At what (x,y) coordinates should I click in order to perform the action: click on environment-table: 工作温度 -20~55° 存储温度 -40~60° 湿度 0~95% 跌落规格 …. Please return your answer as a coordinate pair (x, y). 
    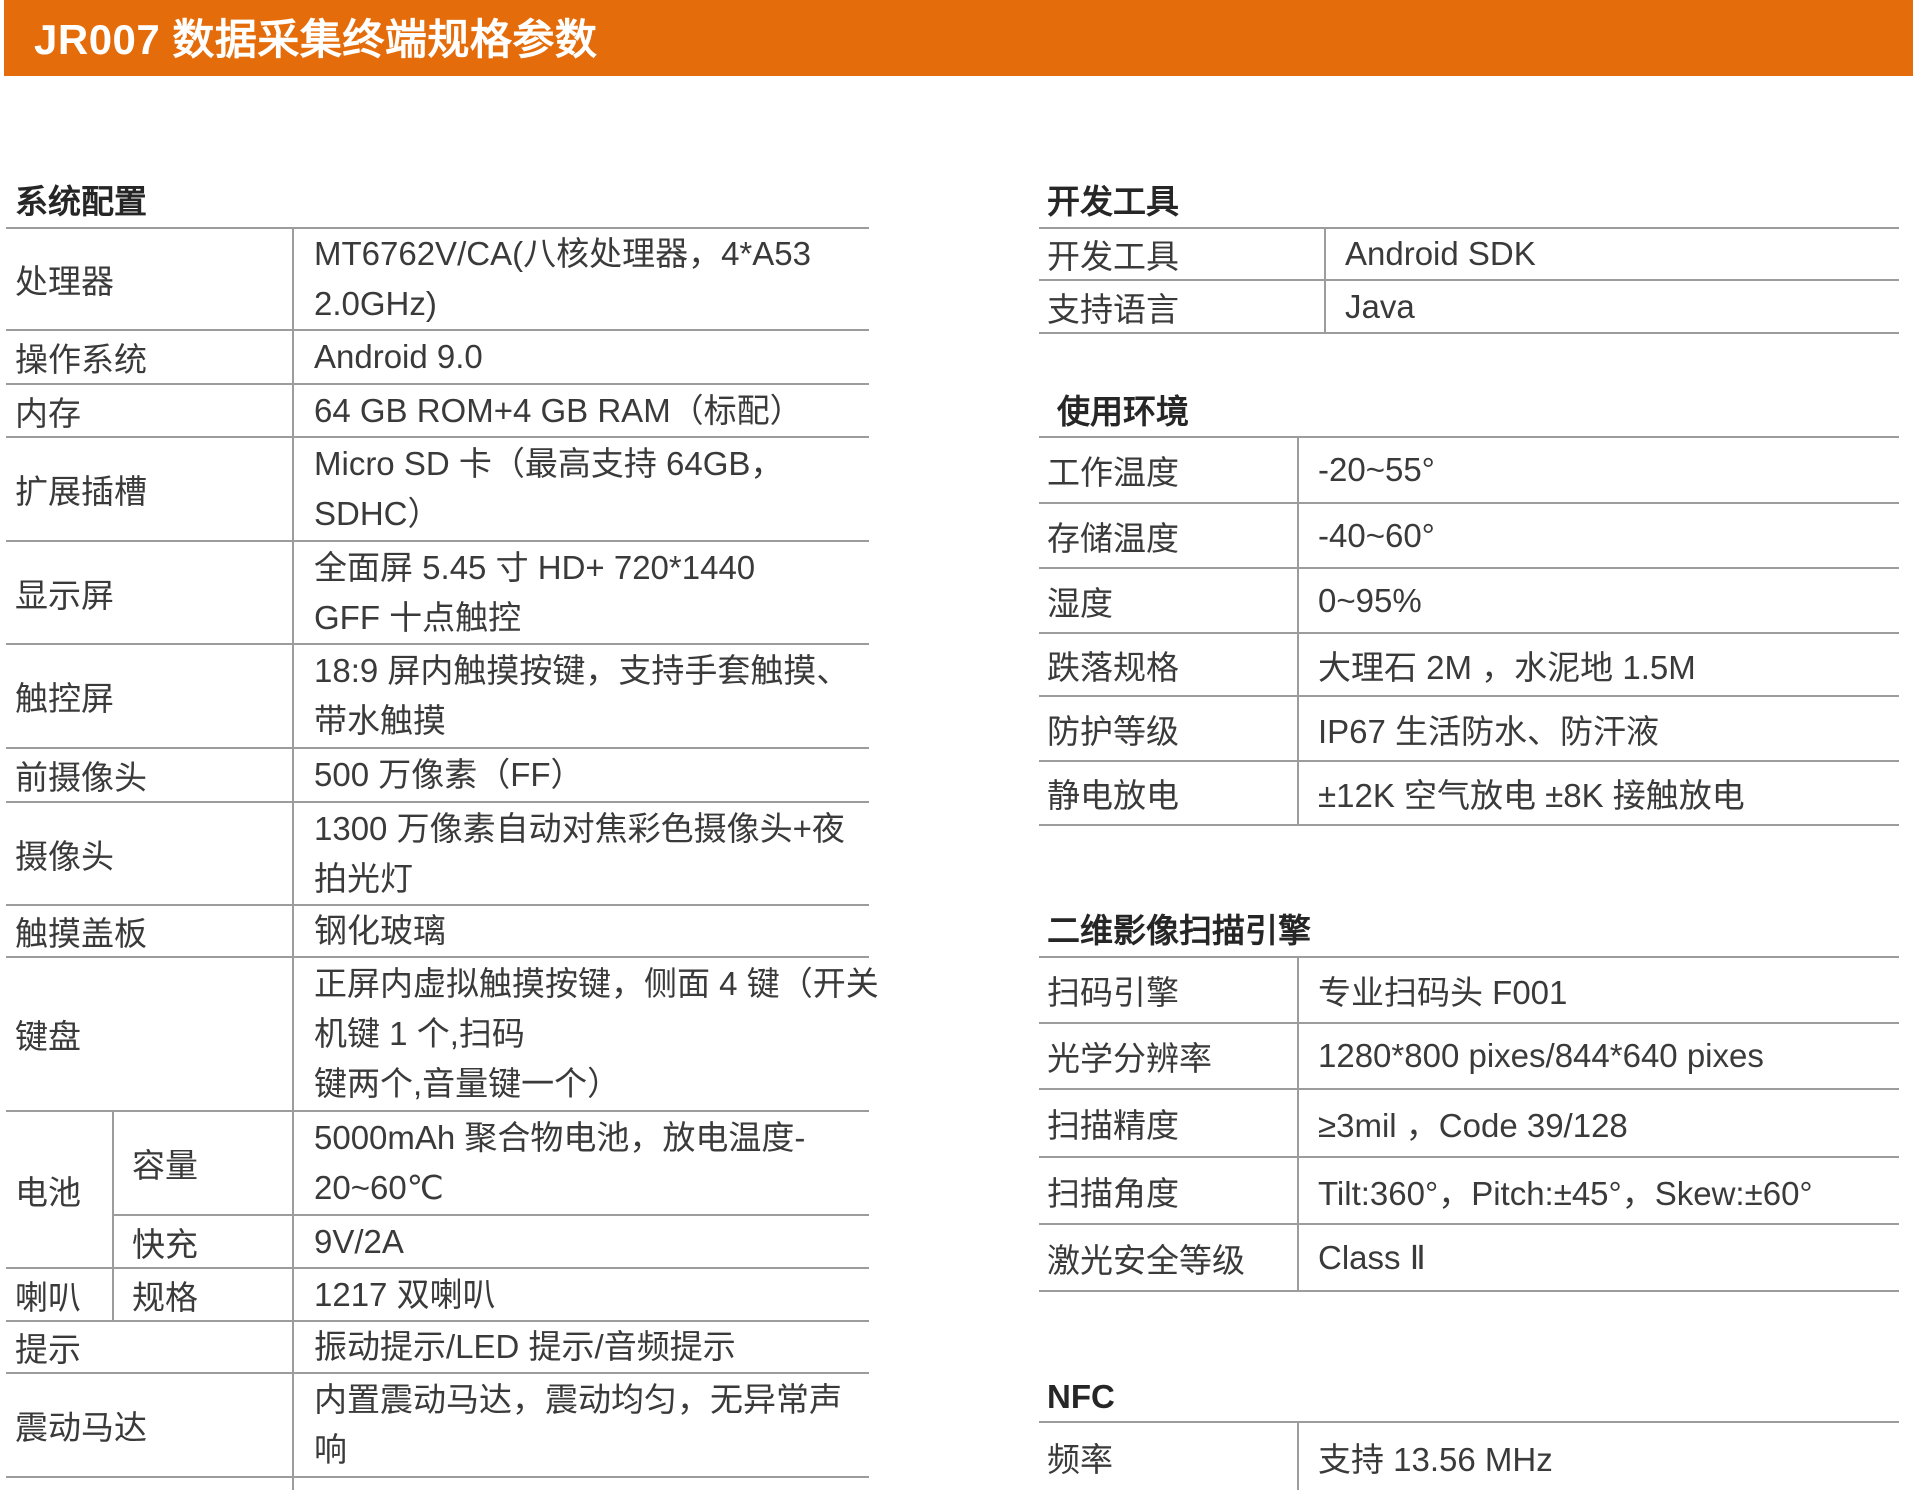
    Looking at the image, I should click on (1469, 631).